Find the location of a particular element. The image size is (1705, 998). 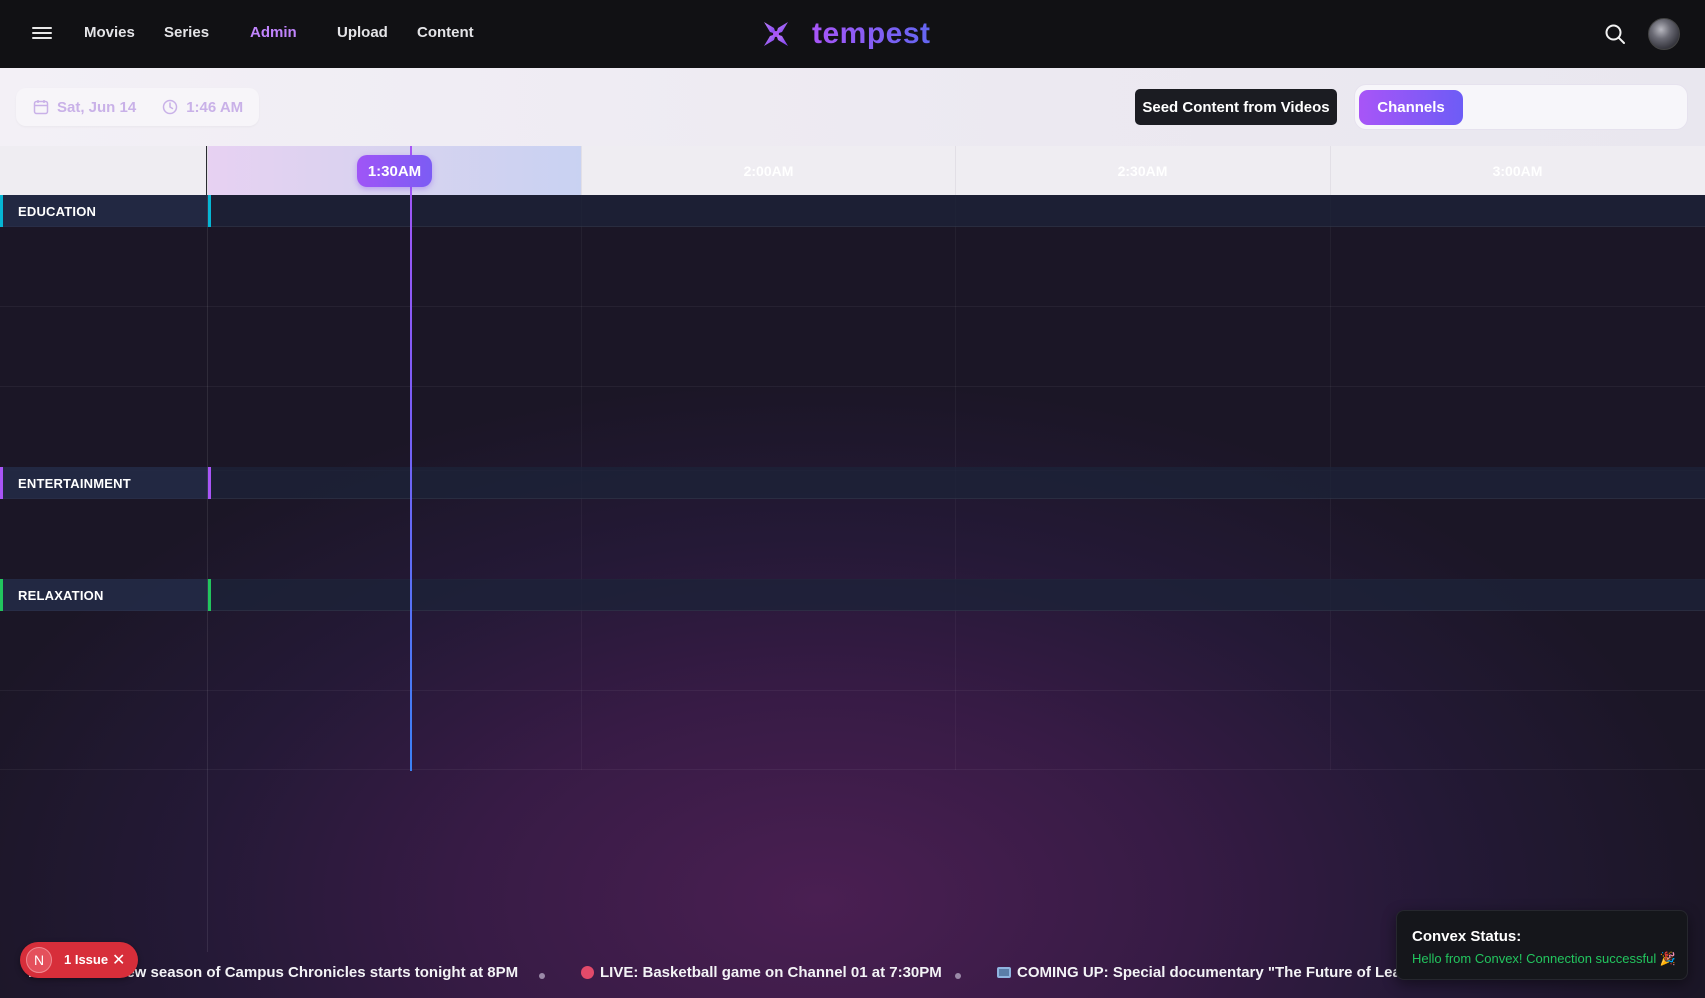

selected-date: Sat, Jun 14 is located at coordinates (97, 107).